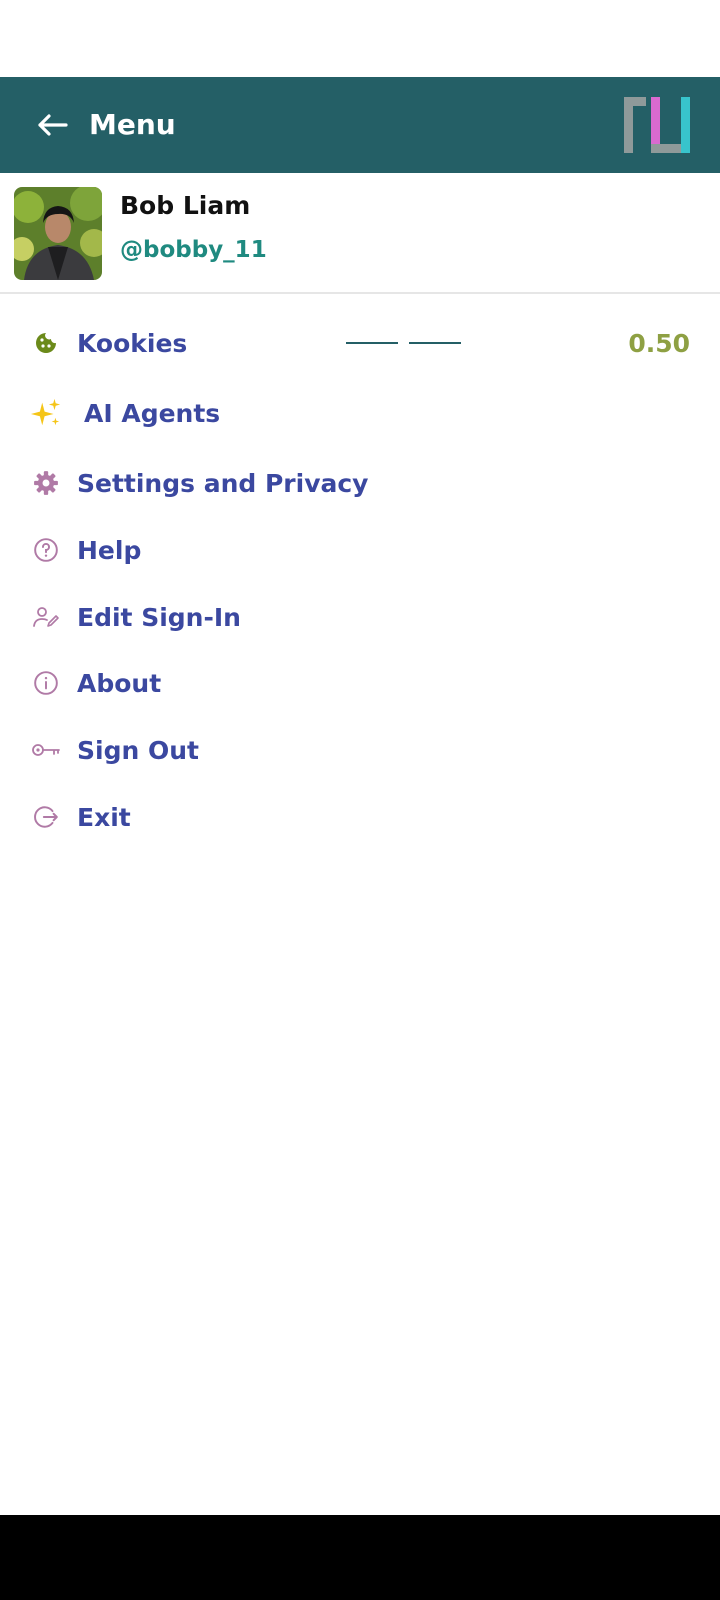  Describe the element at coordinates (46, 683) in the screenshot. I see `info-circle-icon` at that location.